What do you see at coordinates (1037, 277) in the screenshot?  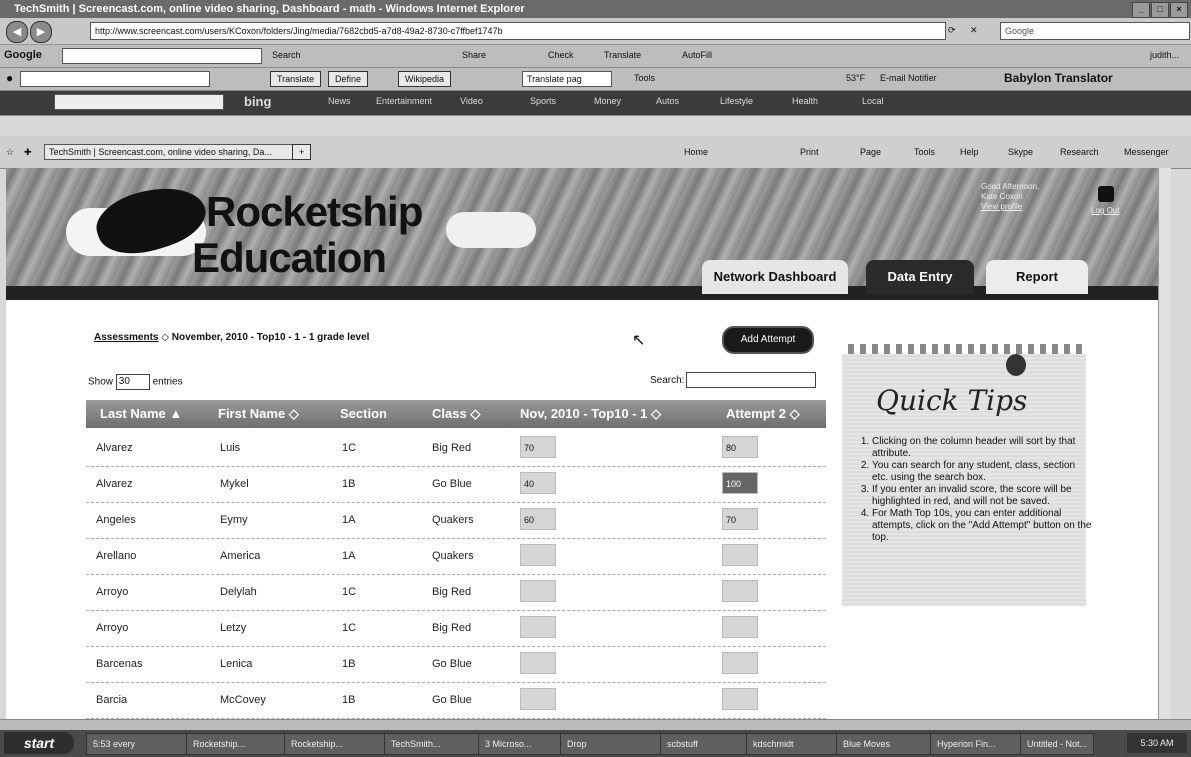 I see `tab-report: Report` at bounding box center [1037, 277].